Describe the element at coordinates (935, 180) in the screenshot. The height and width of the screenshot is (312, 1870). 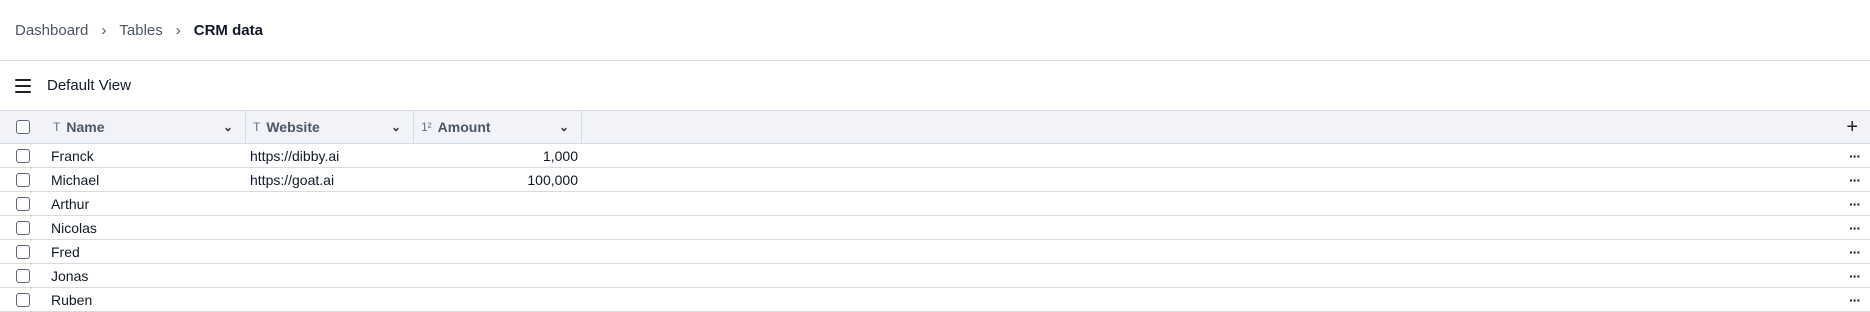
I see `table-row: Michael https://goat.ai 100,000 ···` at that location.